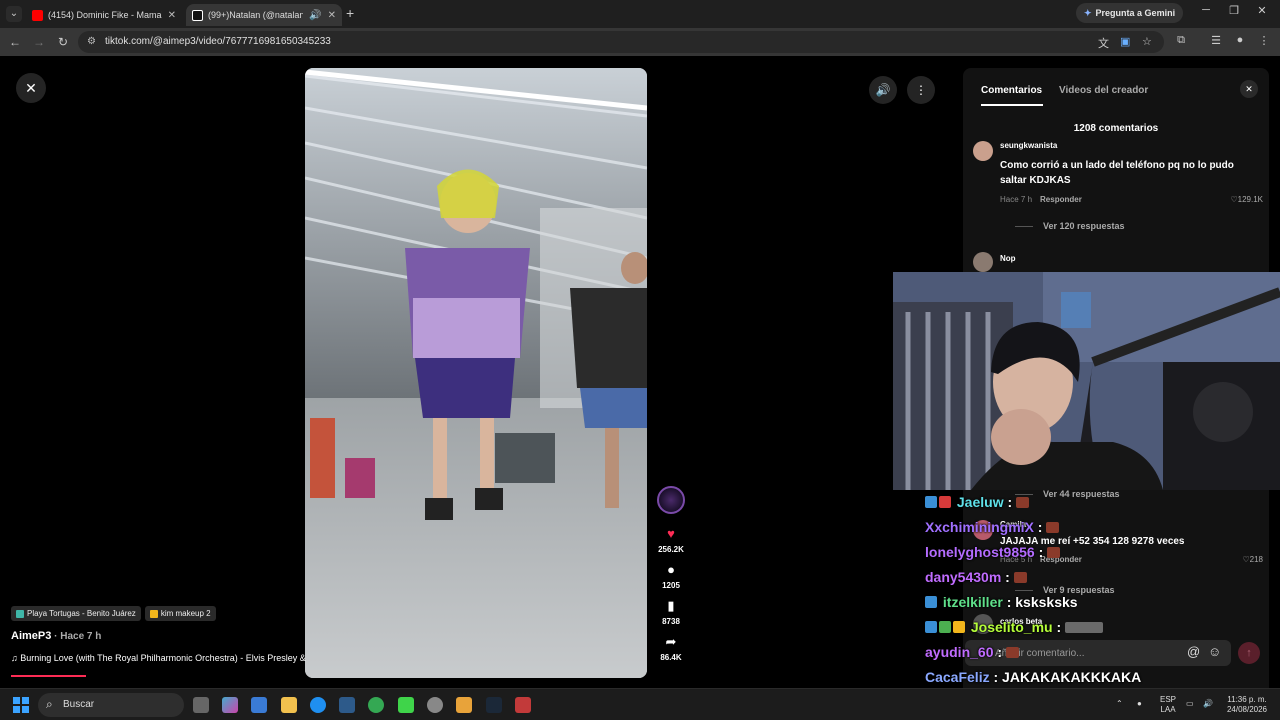 The width and height of the screenshot is (1280, 720). Describe the element at coordinates (1012, 652) in the screenshot. I see `chat-emote-icon` at that location.